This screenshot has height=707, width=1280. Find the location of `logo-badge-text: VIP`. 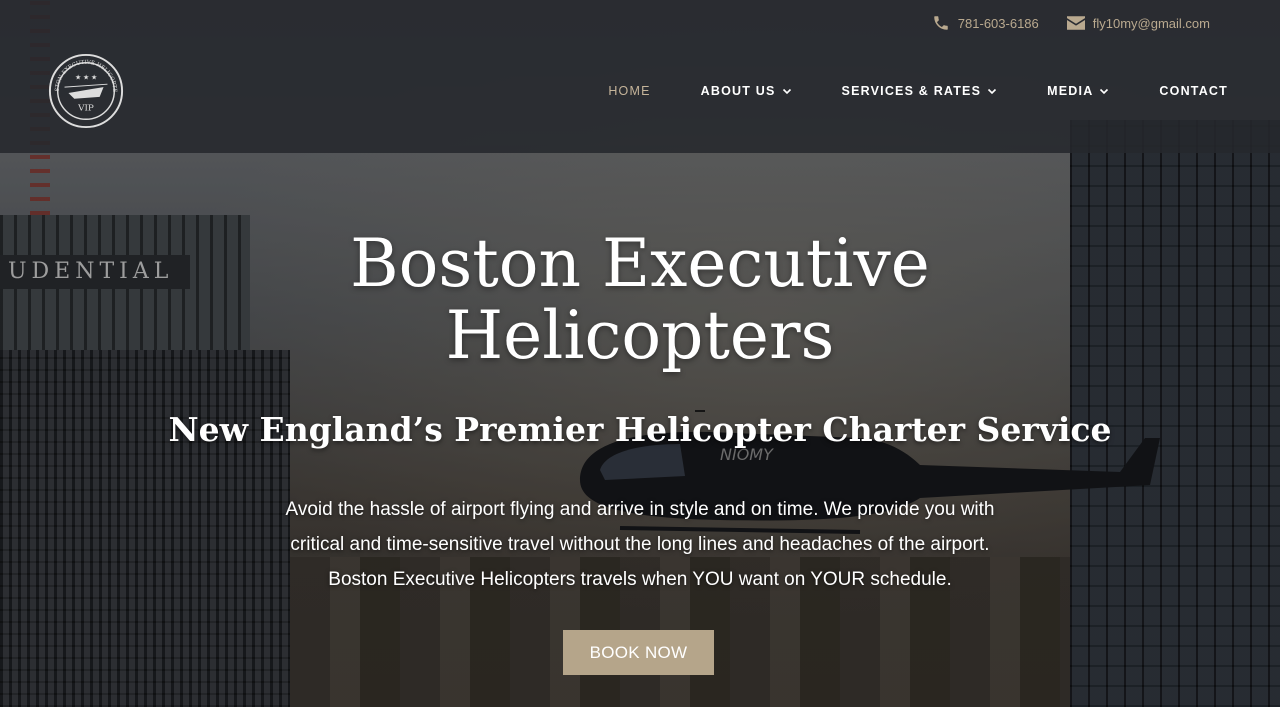

logo-badge-text: VIP is located at coordinates (85, 109).